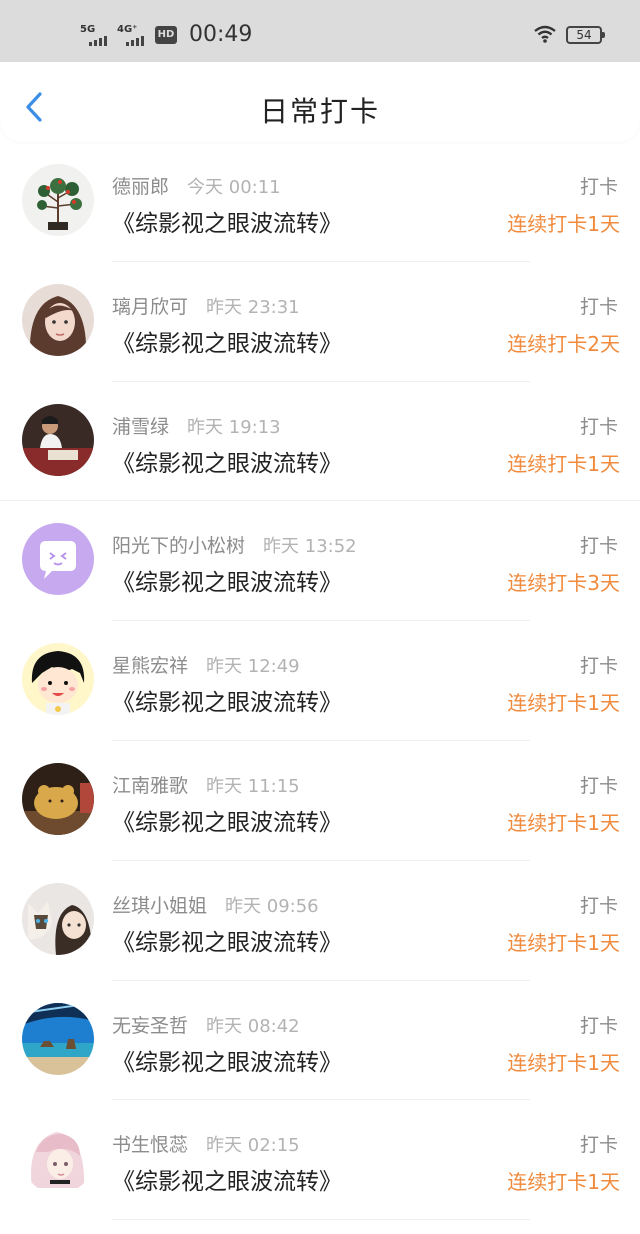  Describe the element at coordinates (320, 442) in the screenshot. I see `checkin-item: 浦雪绿 昨天 19:13 《综影视之眼波流转》 打卡 连续打卡1天` at that location.